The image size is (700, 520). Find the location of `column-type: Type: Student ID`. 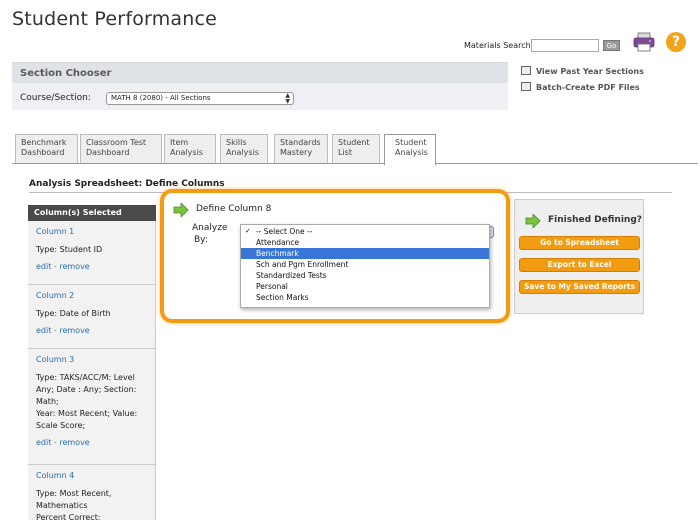

column-type: Type: Student ID is located at coordinates (69, 249).